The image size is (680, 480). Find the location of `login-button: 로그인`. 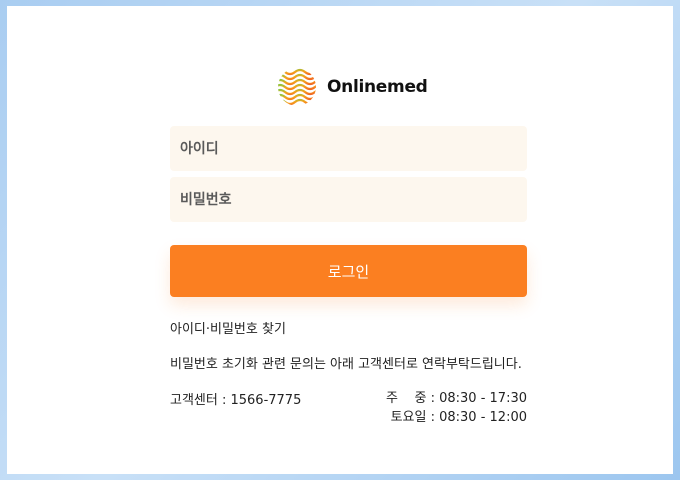

login-button: 로그인 is located at coordinates (348, 271).